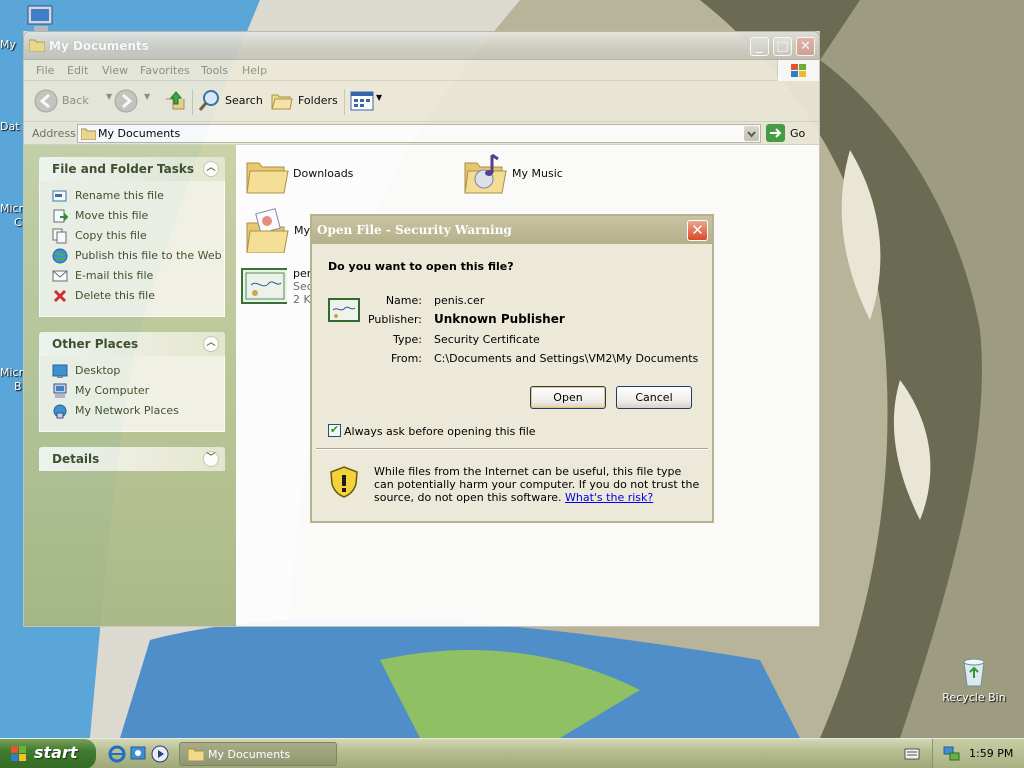 Image resolution: width=1024 pixels, height=768 pixels. I want to click on dialog-close-button: ✕, so click(697, 230).